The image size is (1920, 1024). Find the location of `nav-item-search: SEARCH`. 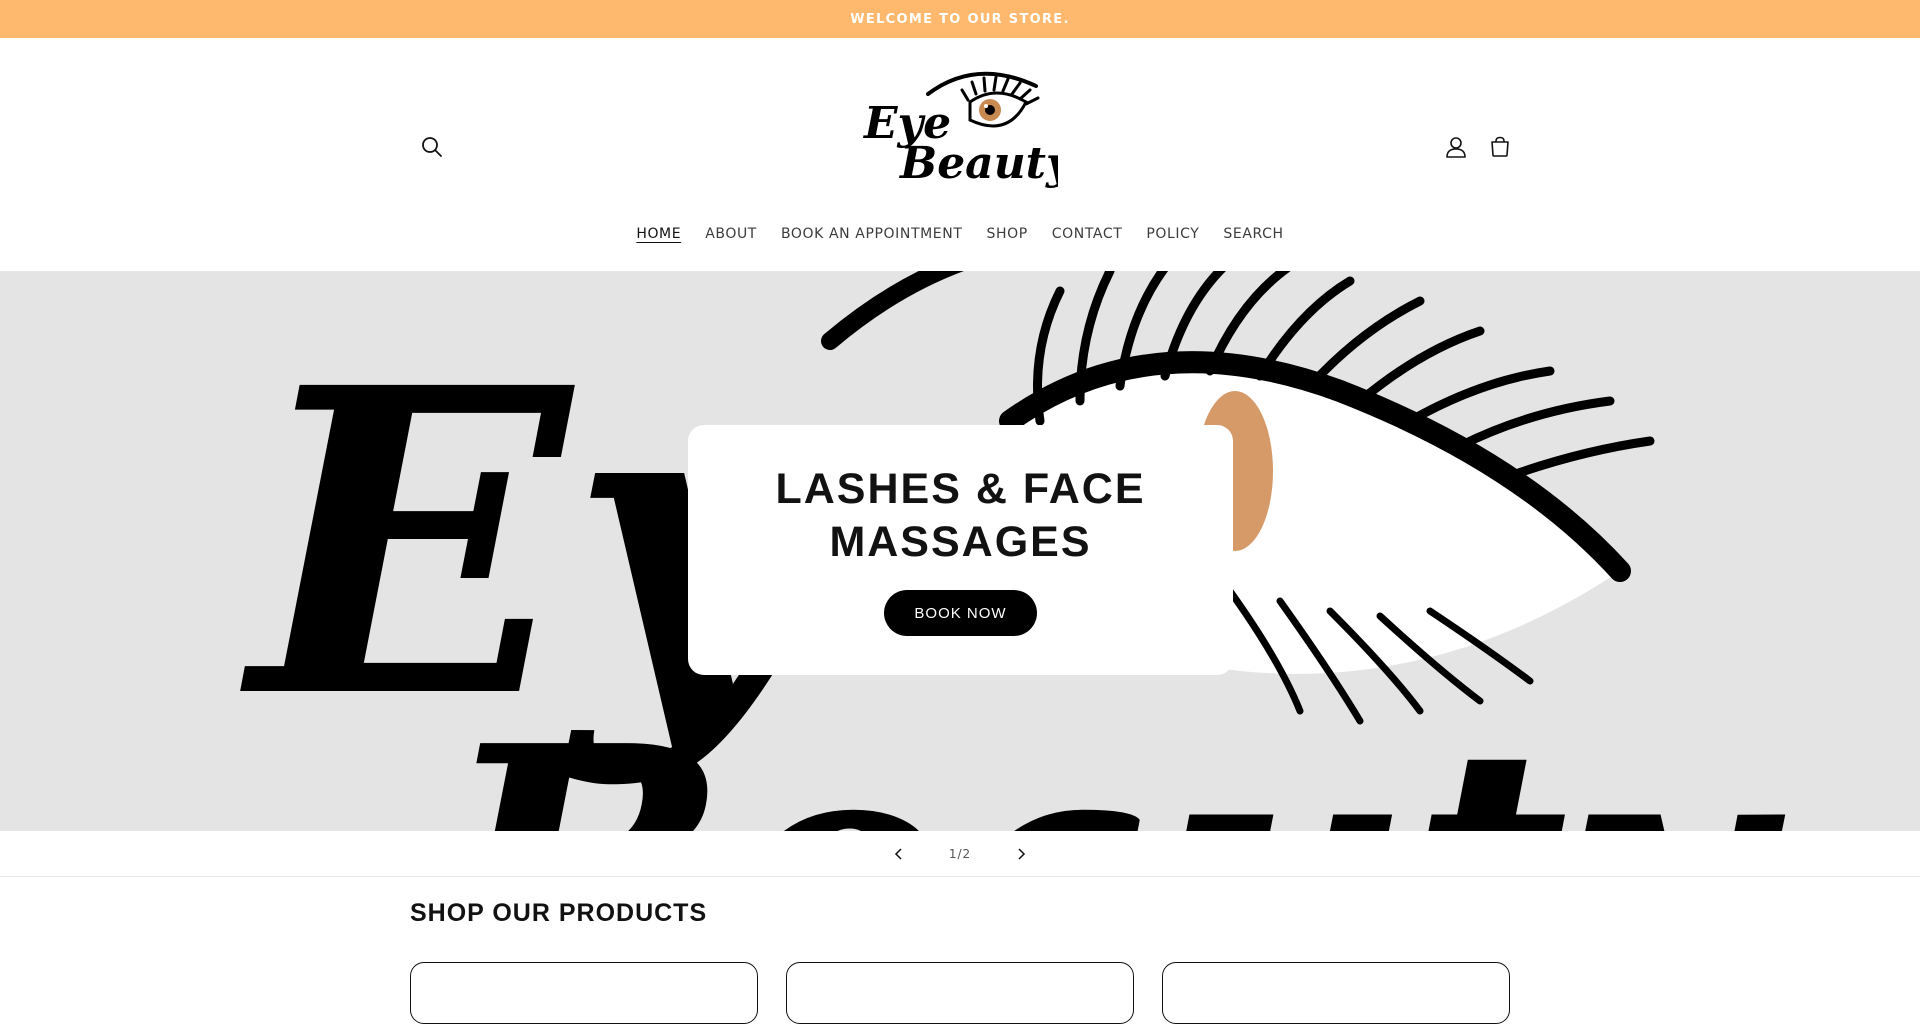

nav-item-search: SEARCH is located at coordinates (1253, 234).